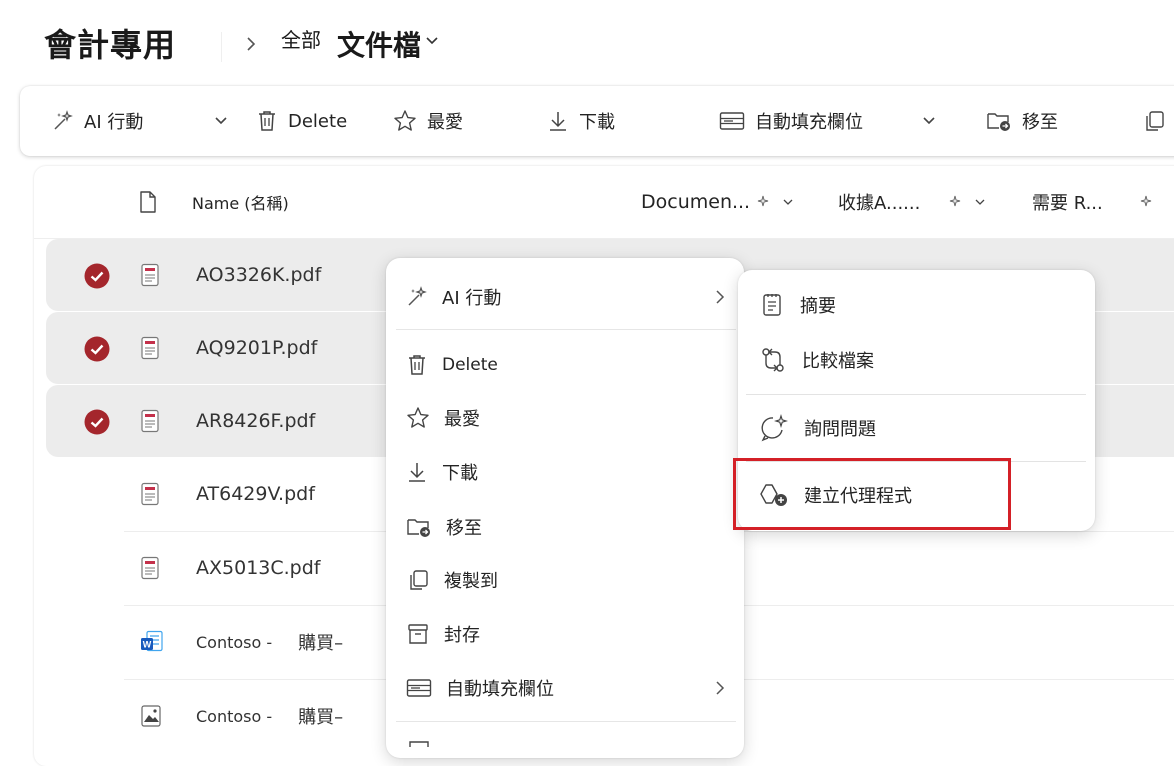 Image resolution: width=1174 pixels, height=766 pixels. I want to click on menu-item-copy-to: 複製到, so click(452, 580).